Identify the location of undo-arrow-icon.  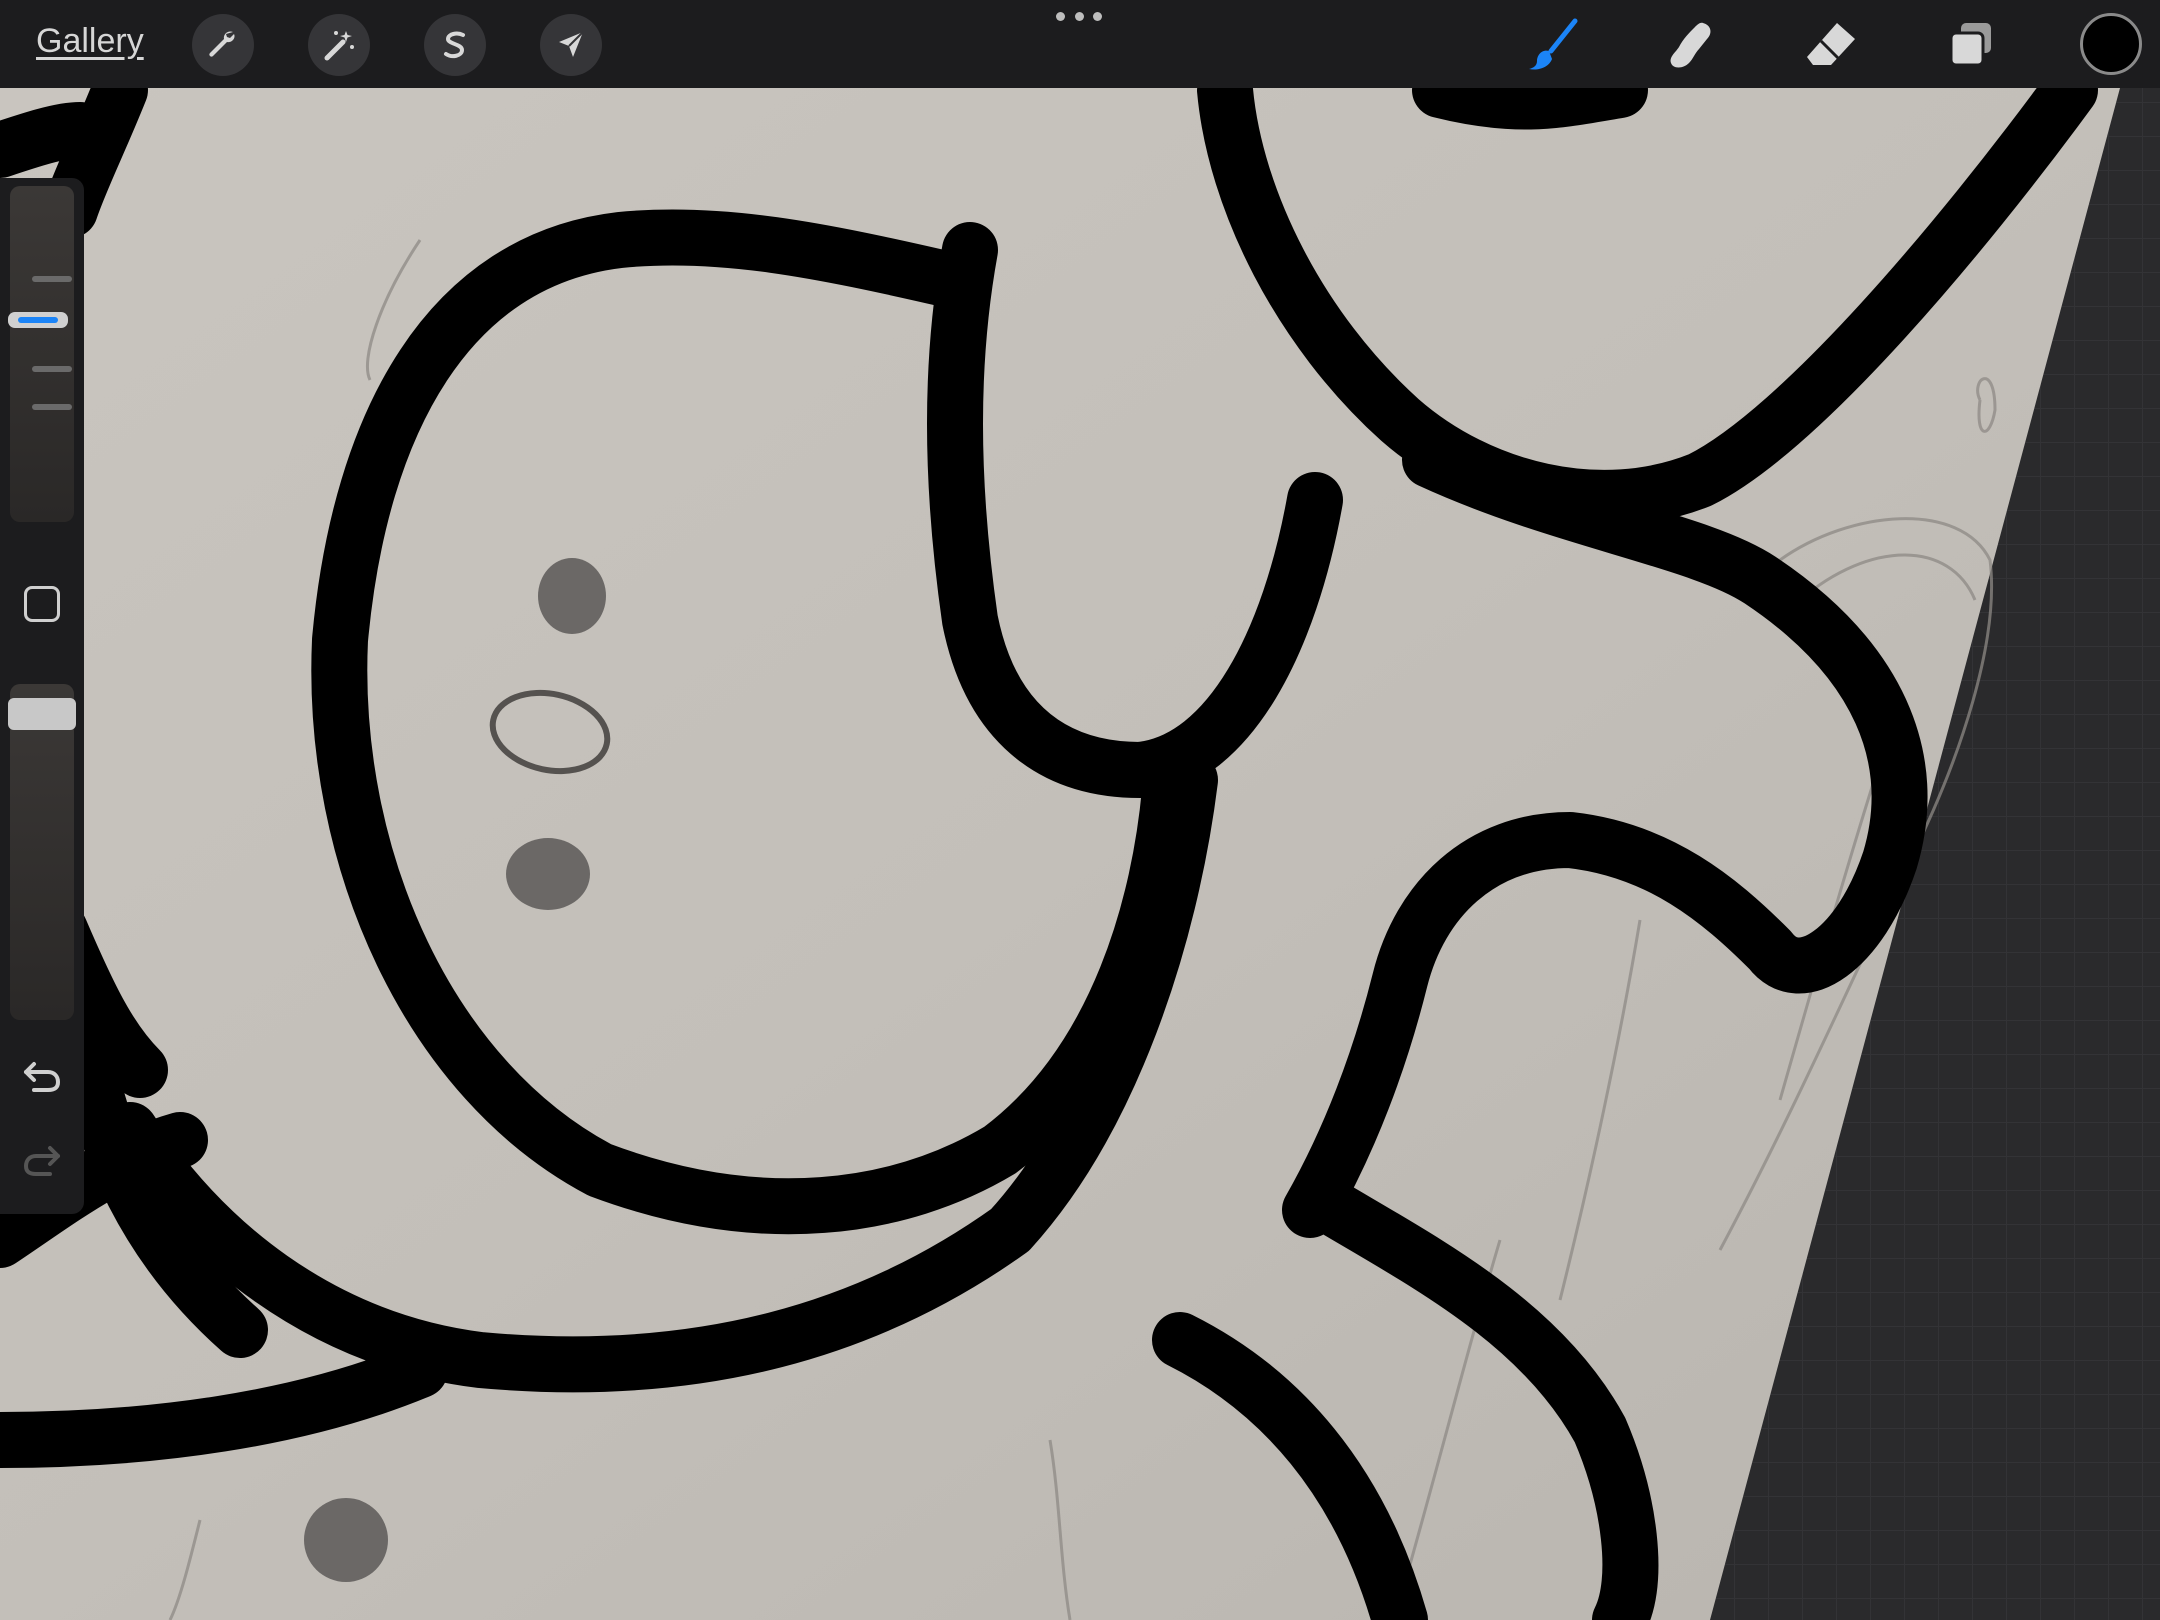
(42, 1077).